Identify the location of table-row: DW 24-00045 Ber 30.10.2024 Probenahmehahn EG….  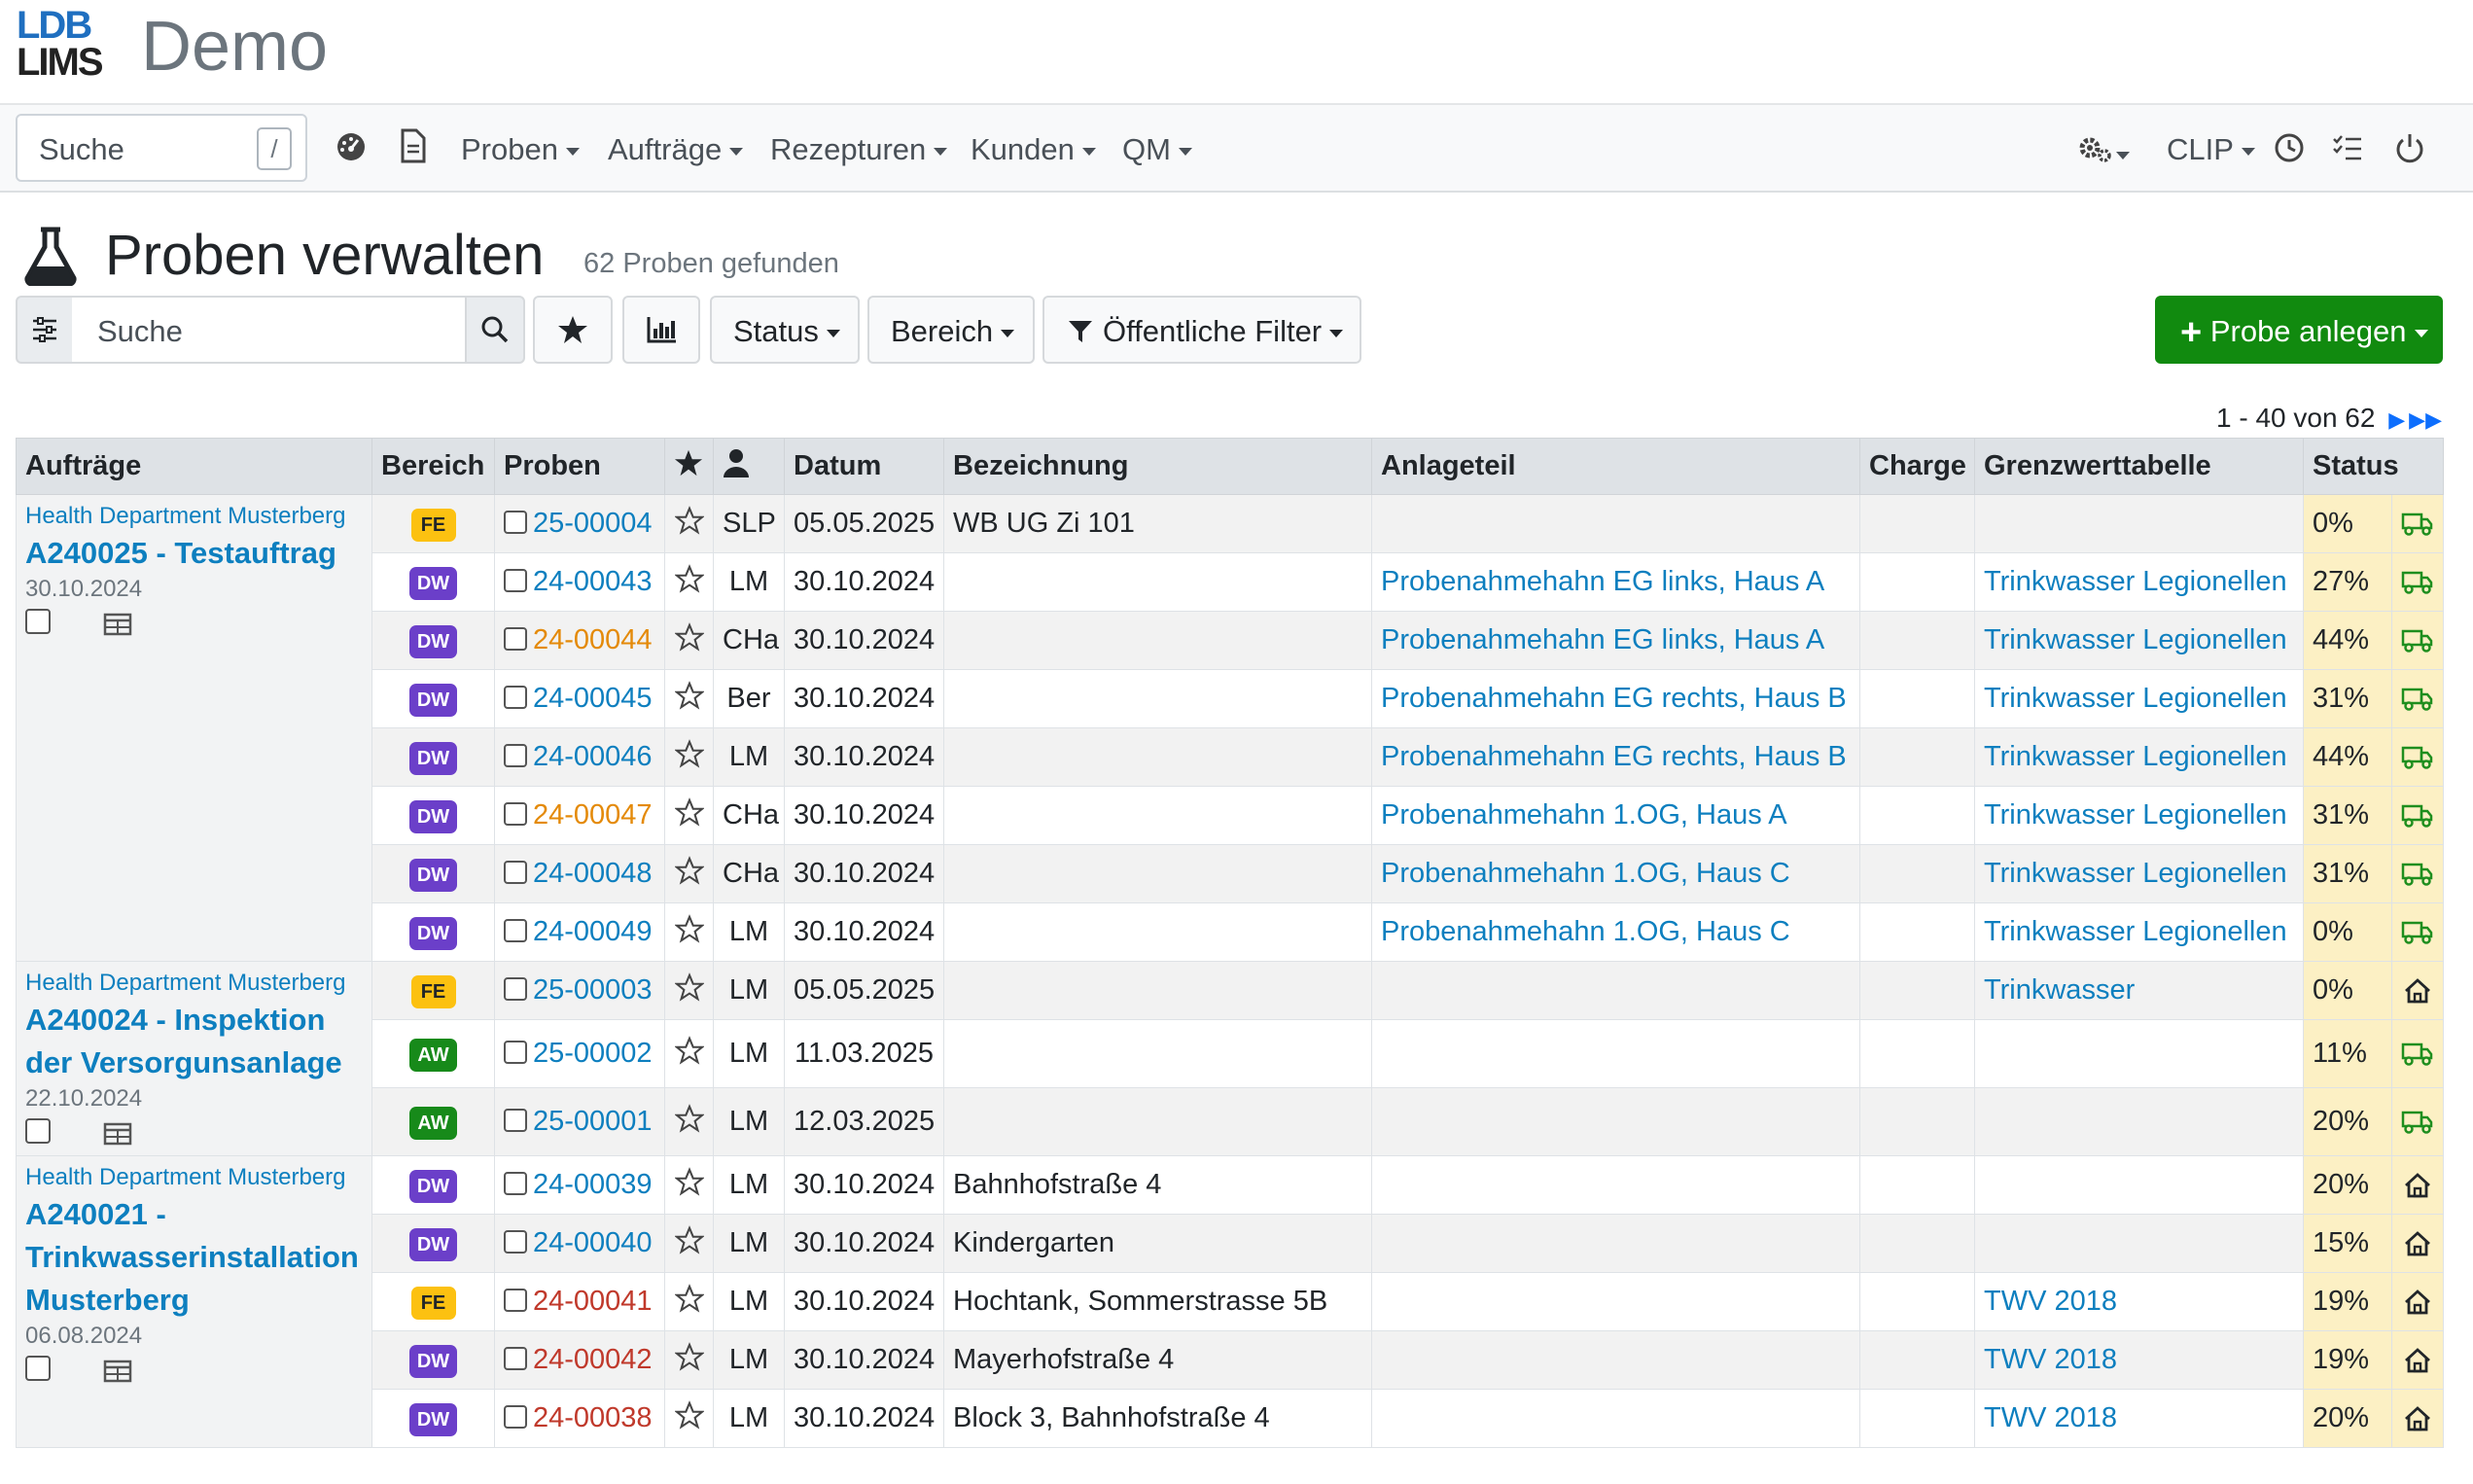
(1231, 699).